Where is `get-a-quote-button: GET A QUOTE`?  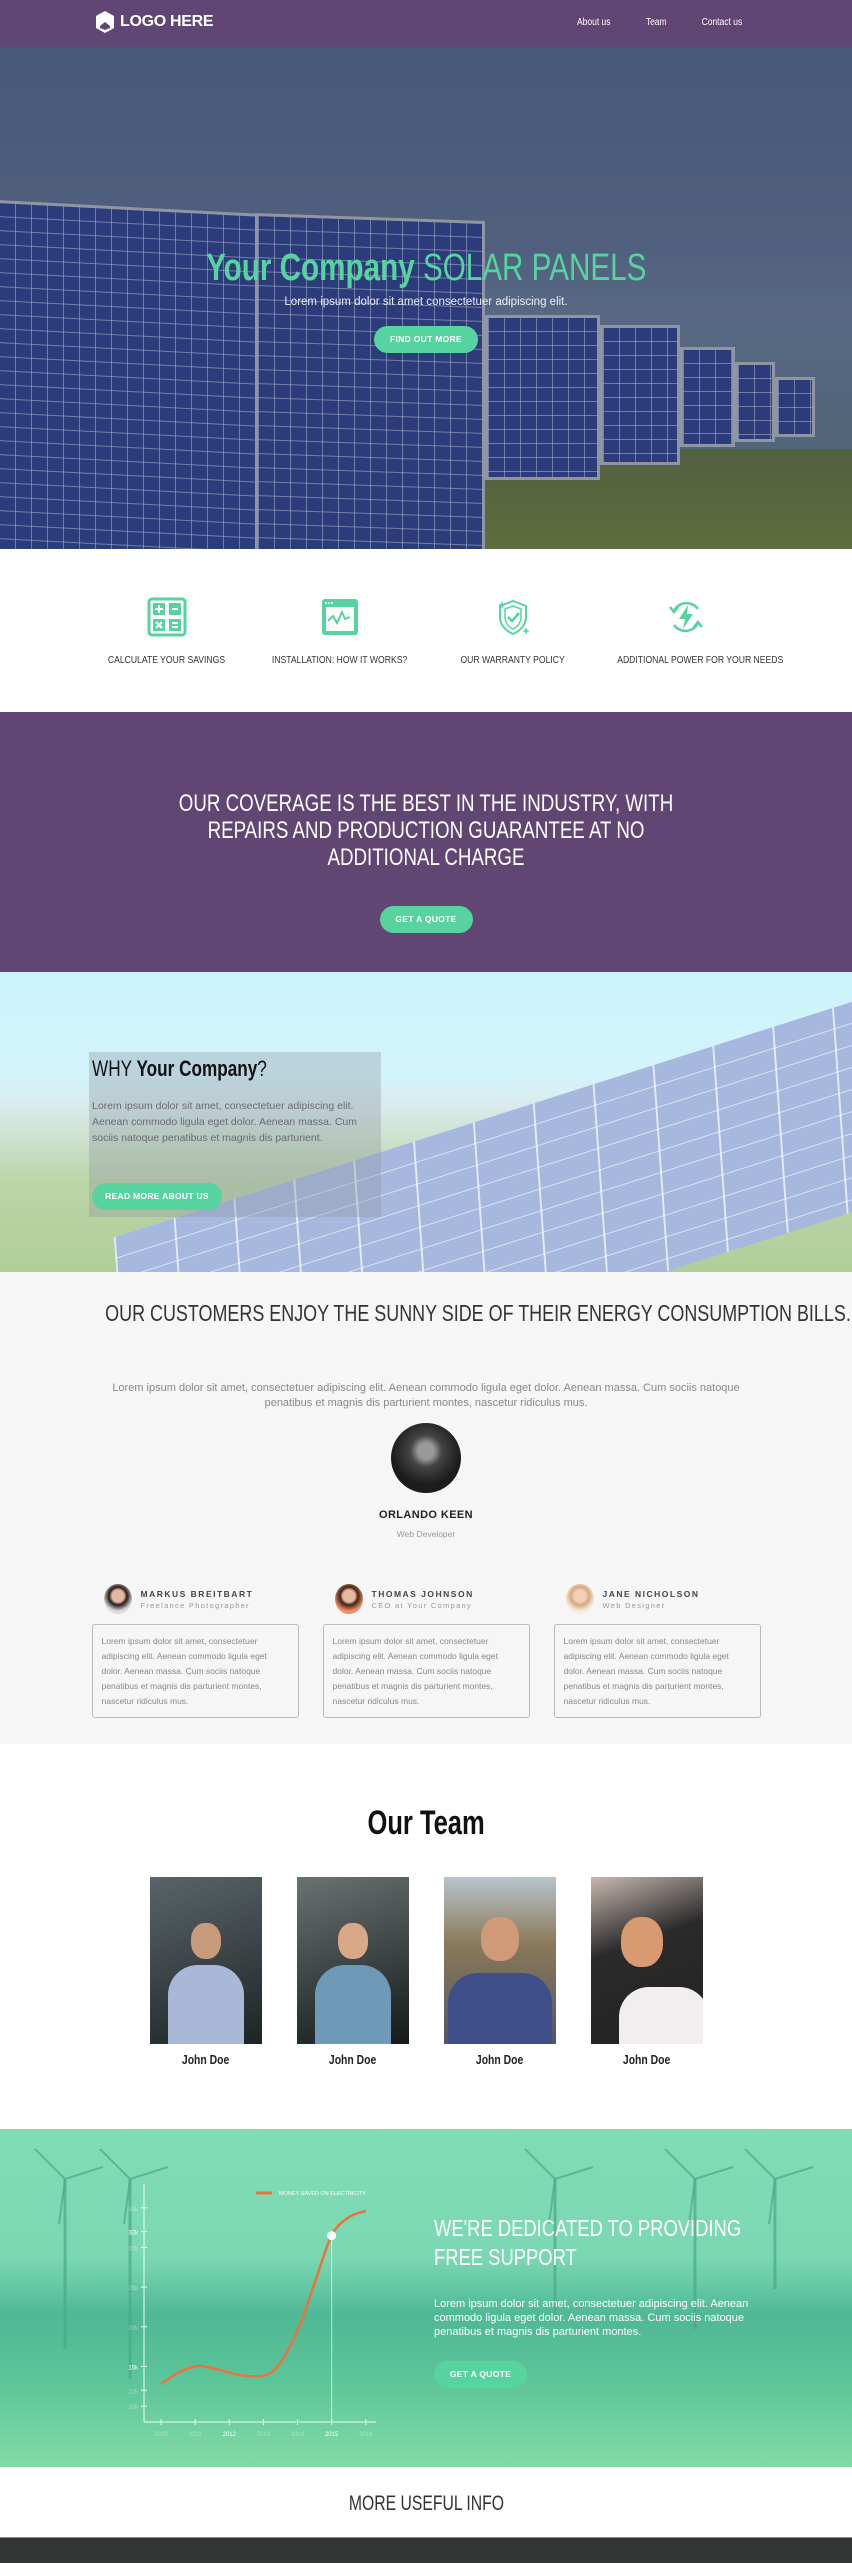
get-a-quote-button: GET A QUOTE is located at coordinates (426, 919).